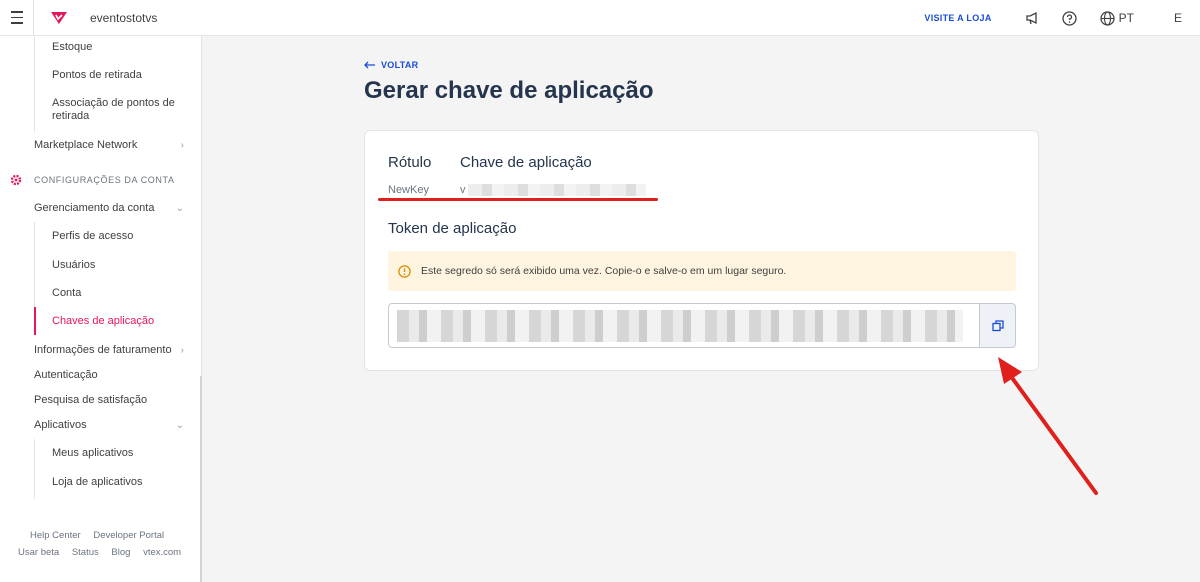 This screenshot has height=582, width=1200. What do you see at coordinates (122, 453) in the screenshot?
I see `sidebar-item-meus-aplicativos: Meus aplicativos` at bounding box center [122, 453].